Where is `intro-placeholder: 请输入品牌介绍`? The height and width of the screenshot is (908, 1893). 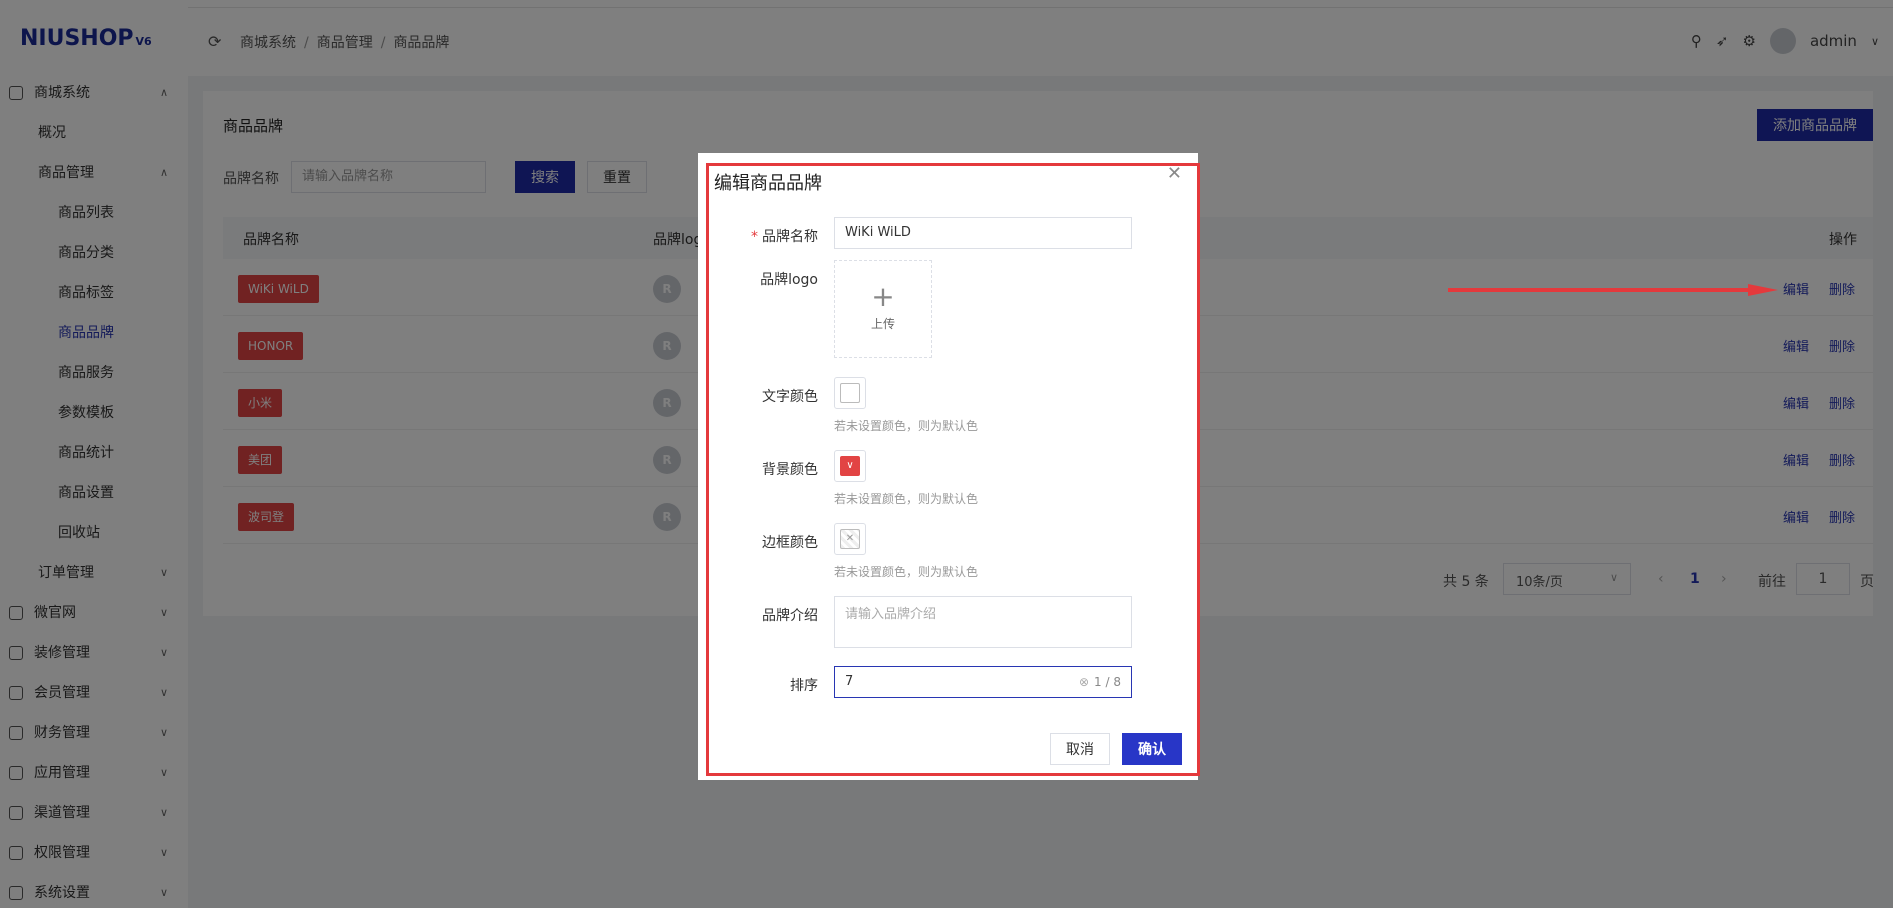
intro-placeholder: 请输入品牌介绍 is located at coordinates (891, 614).